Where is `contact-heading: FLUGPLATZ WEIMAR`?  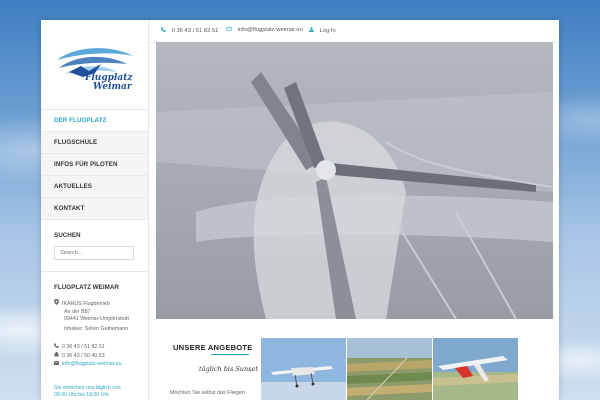 contact-heading: FLUGPLATZ WEIMAR is located at coordinates (86, 287).